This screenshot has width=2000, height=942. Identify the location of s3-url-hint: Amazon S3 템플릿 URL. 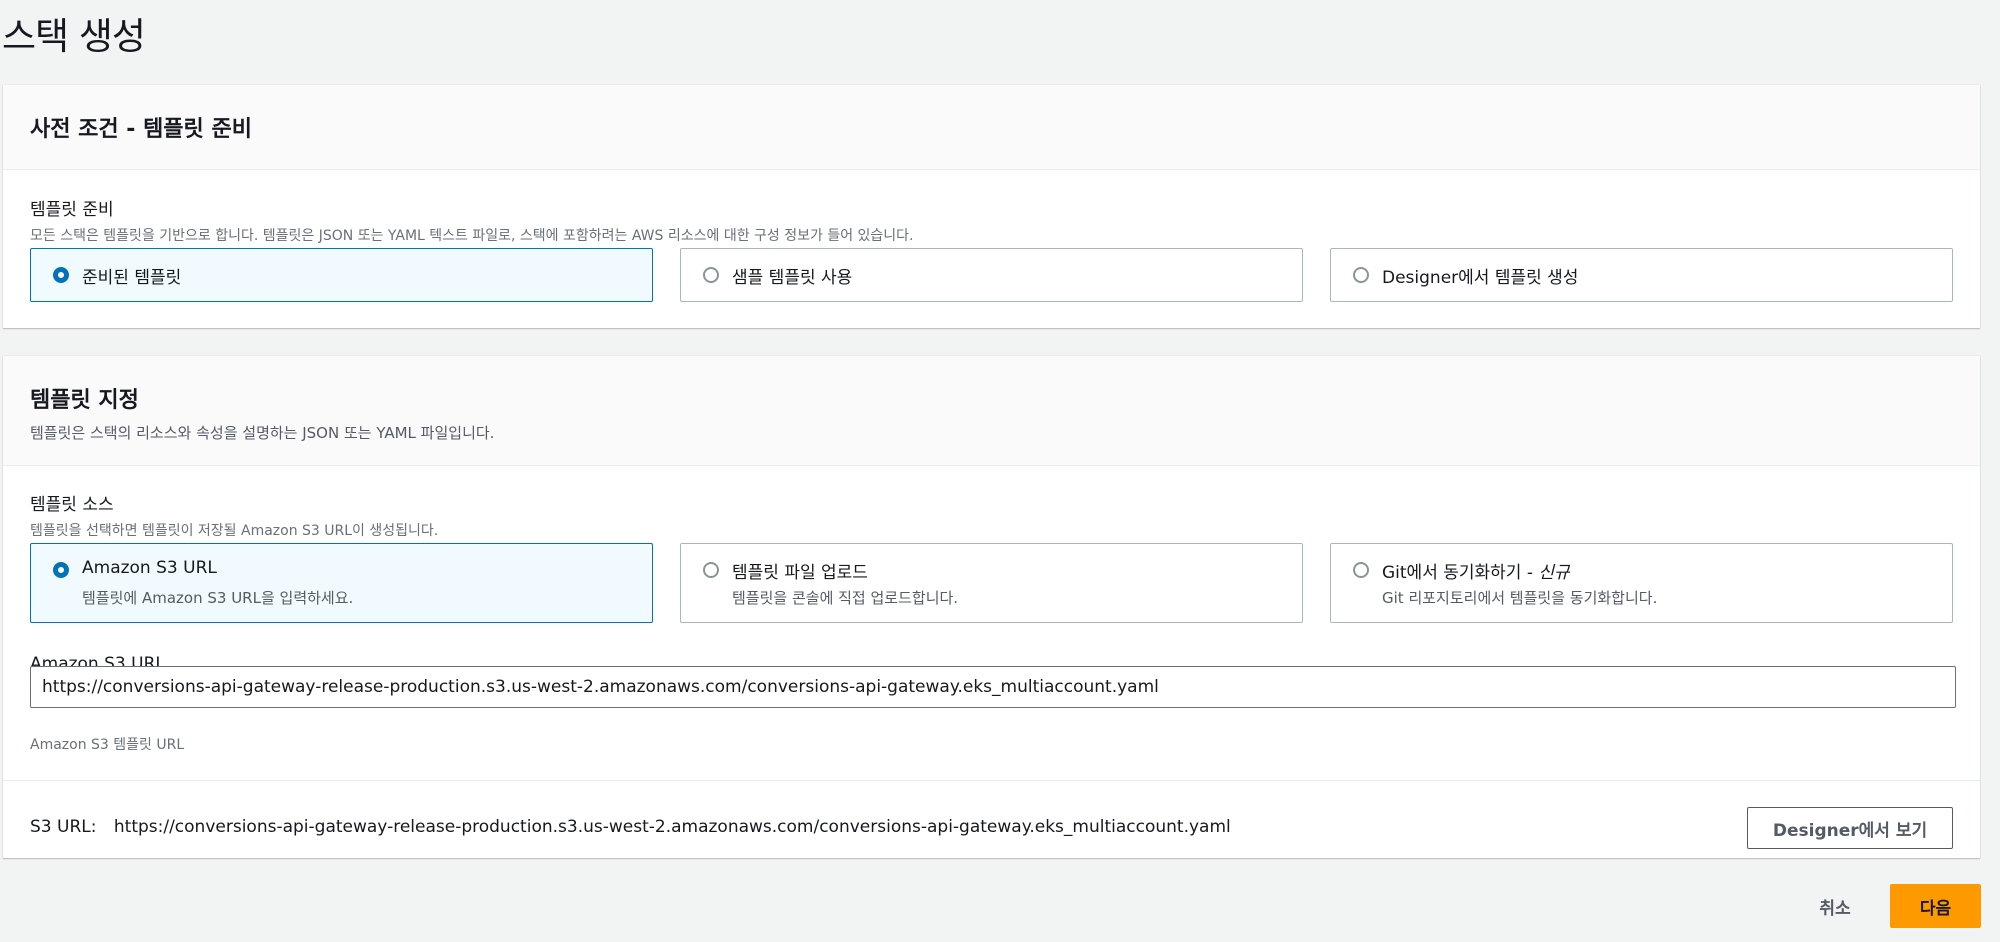
(107, 745).